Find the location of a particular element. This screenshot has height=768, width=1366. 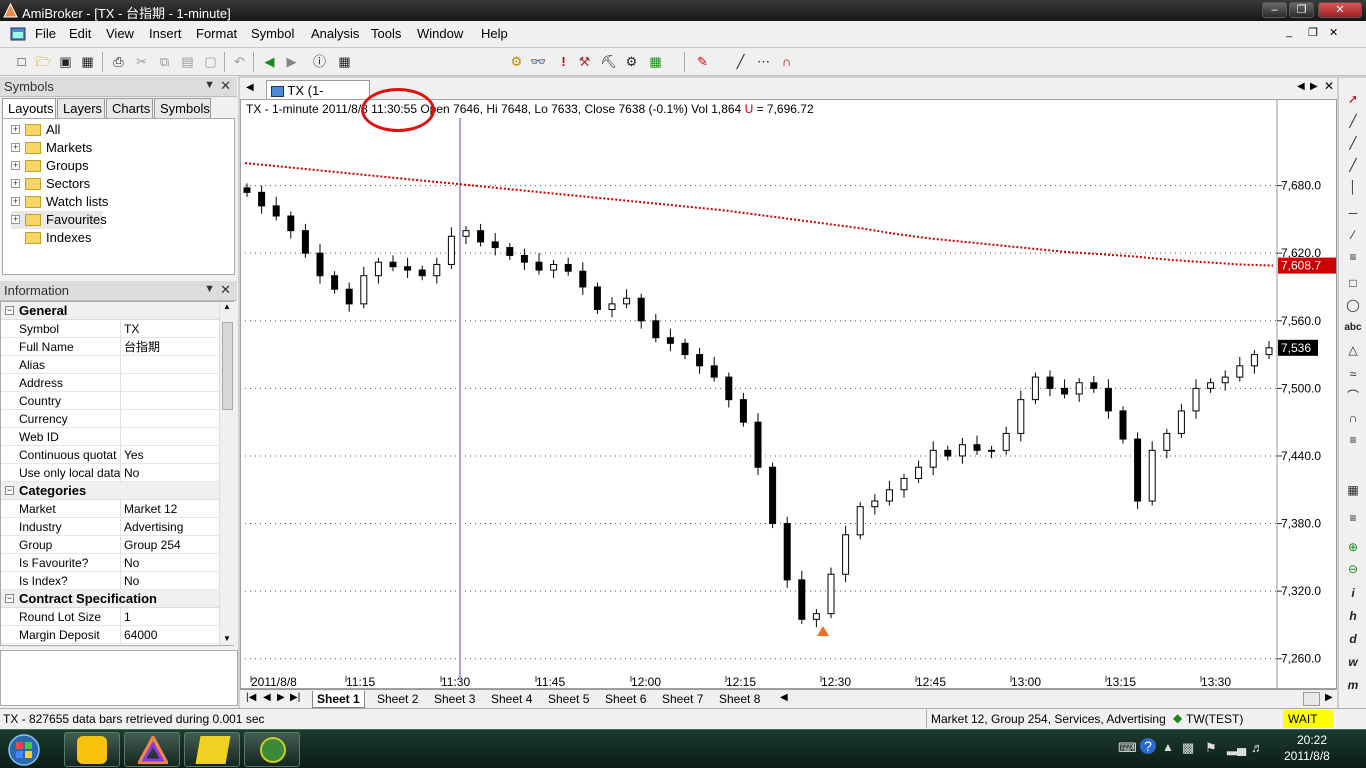

show-hidden-icon: ▲ is located at coordinates (1168, 747).